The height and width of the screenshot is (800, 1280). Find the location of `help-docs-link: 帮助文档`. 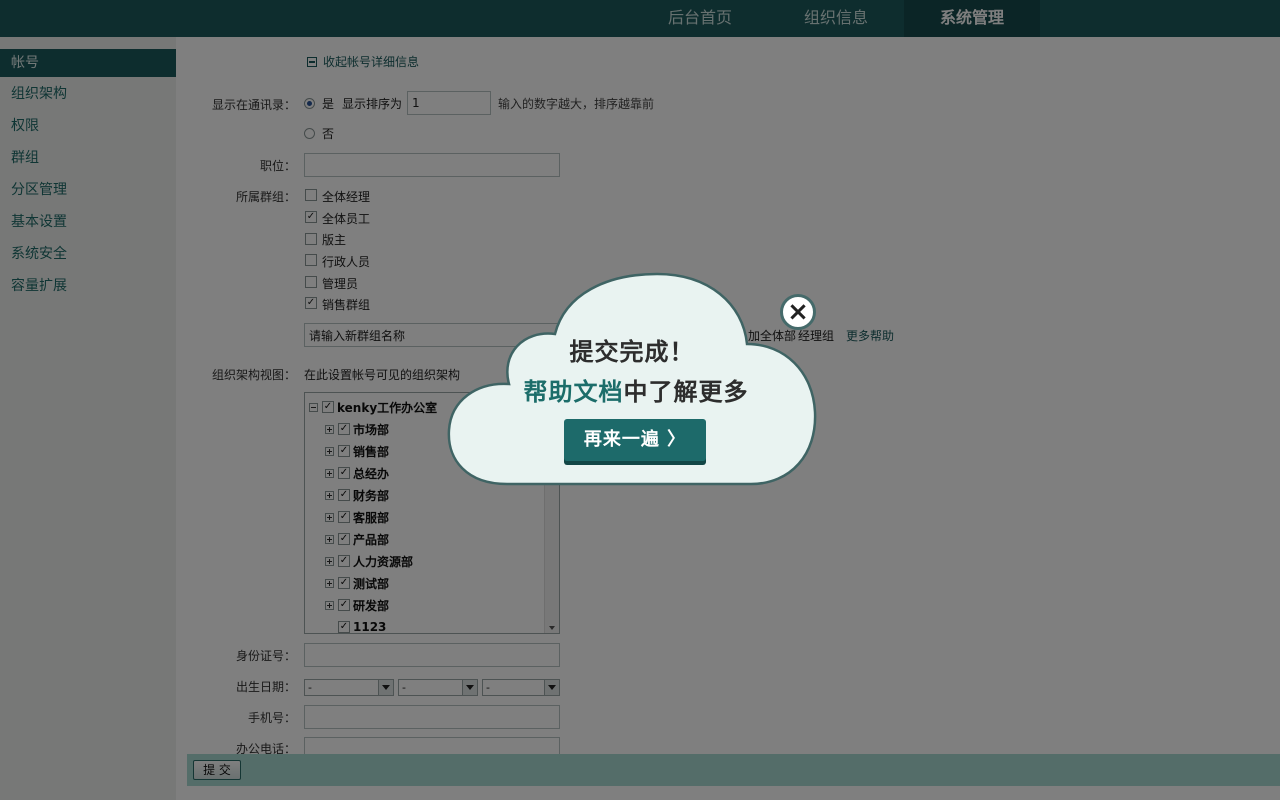

help-docs-link: 帮助文档 is located at coordinates (574, 392).